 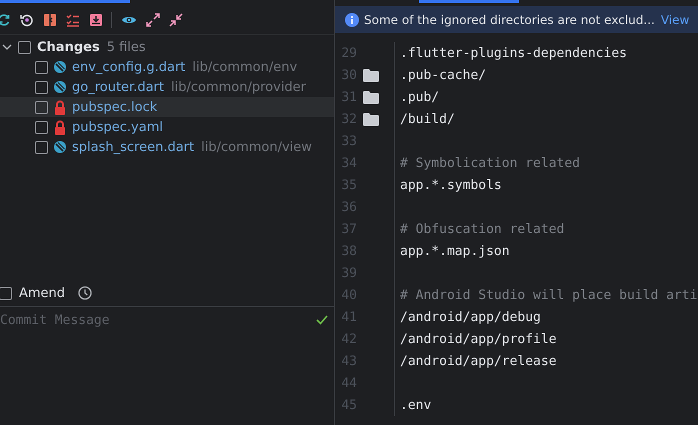 I want to click on commit-message-field: Commit Message, so click(x=160, y=322).